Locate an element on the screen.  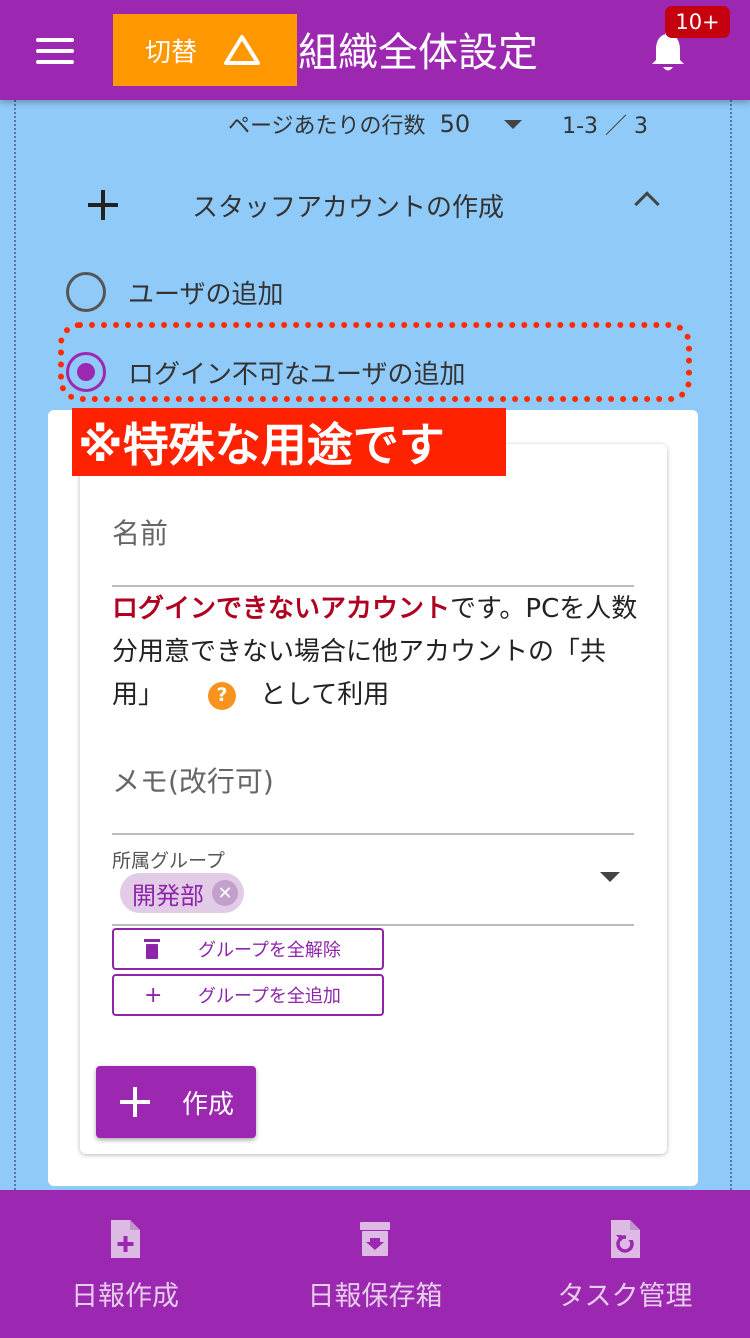
switch-button: 切替 is located at coordinates (205, 50).